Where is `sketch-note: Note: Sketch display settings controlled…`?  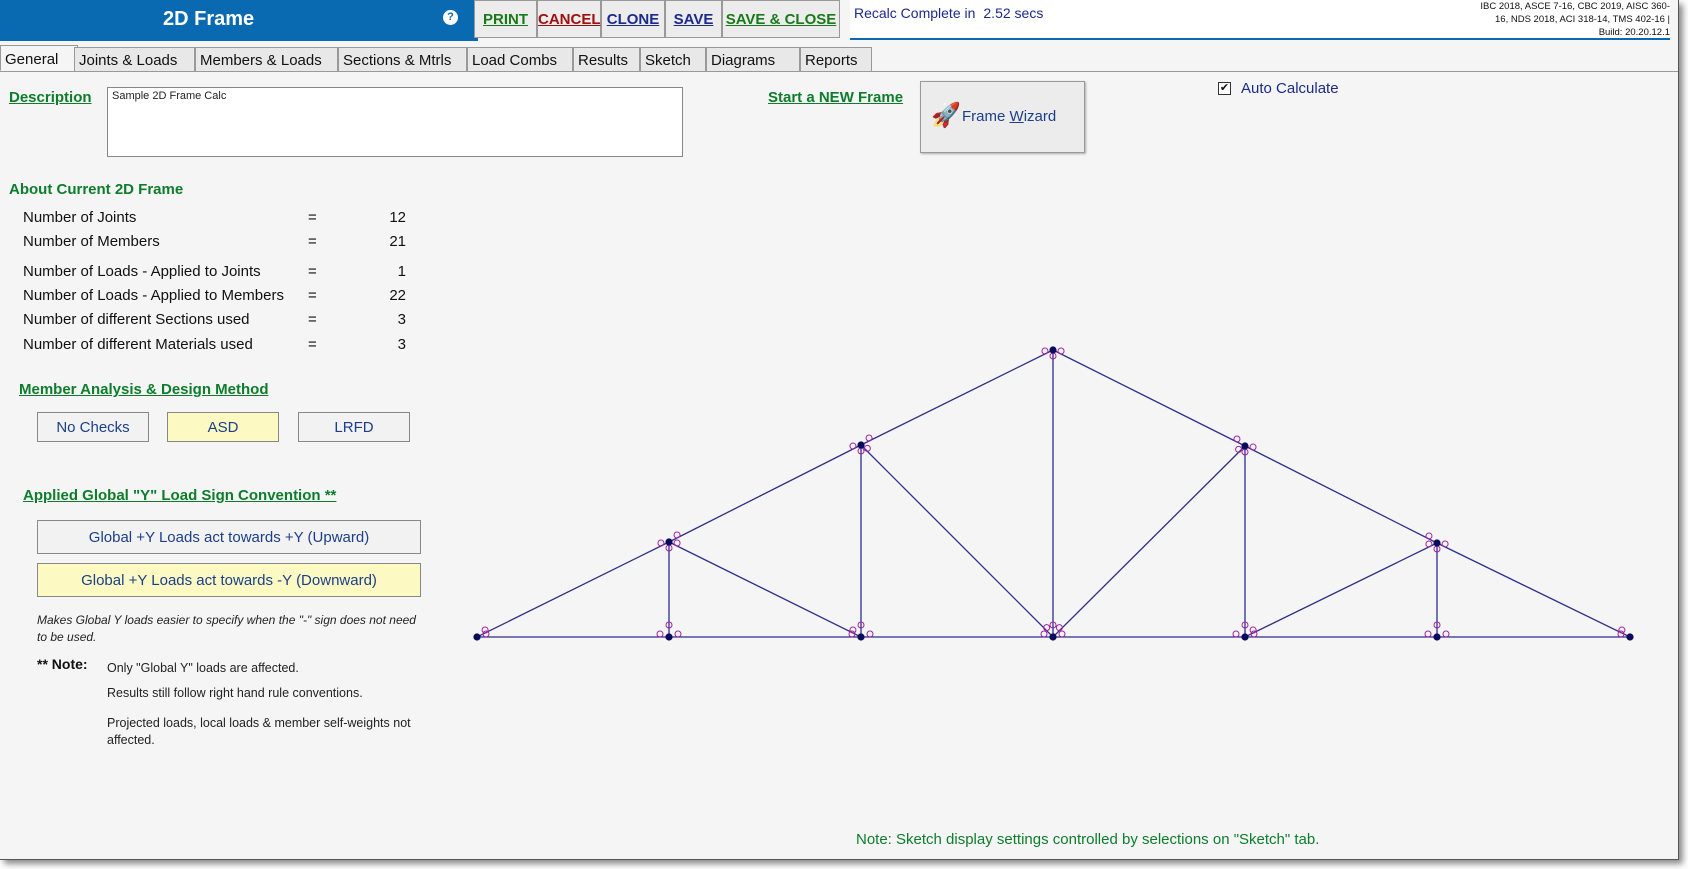
sketch-note: Note: Sketch display settings controlled… is located at coordinates (1088, 839).